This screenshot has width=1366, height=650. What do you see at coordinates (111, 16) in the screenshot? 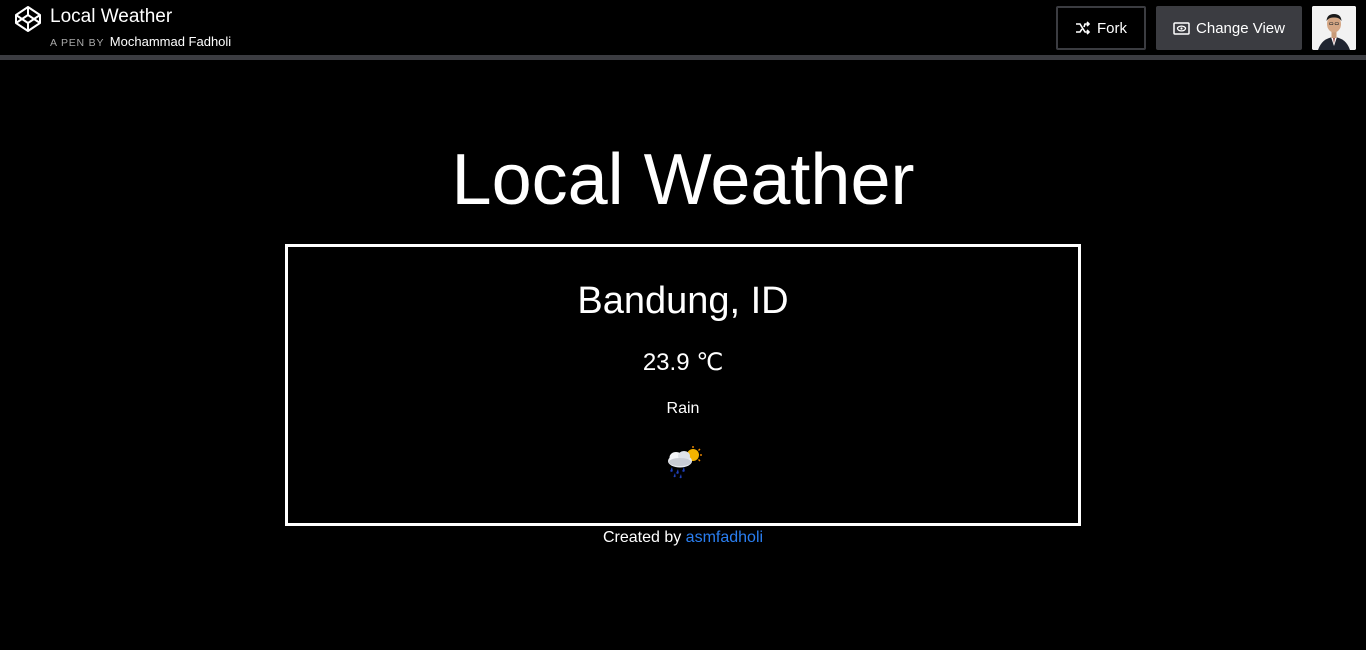
I see `pen-title: Local Weather` at bounding box center [111, 16].